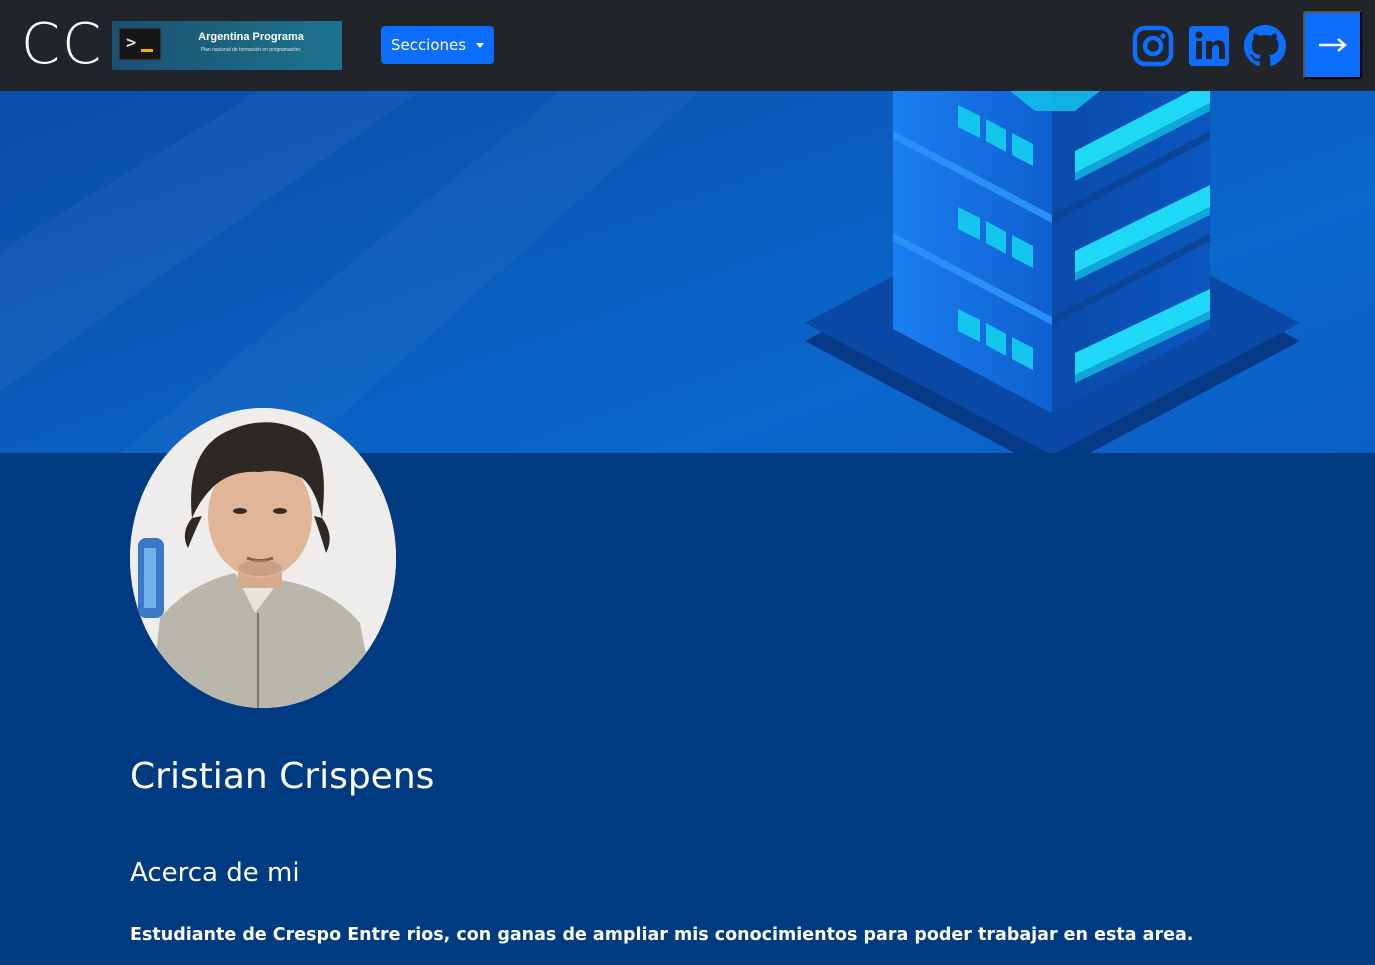 This screenshot has height=965, width=1375. What do you see at coordinates (215, 873) in the screenshot?
I see `about-heading: Acerca de mi` at bounding box center [215, 873].